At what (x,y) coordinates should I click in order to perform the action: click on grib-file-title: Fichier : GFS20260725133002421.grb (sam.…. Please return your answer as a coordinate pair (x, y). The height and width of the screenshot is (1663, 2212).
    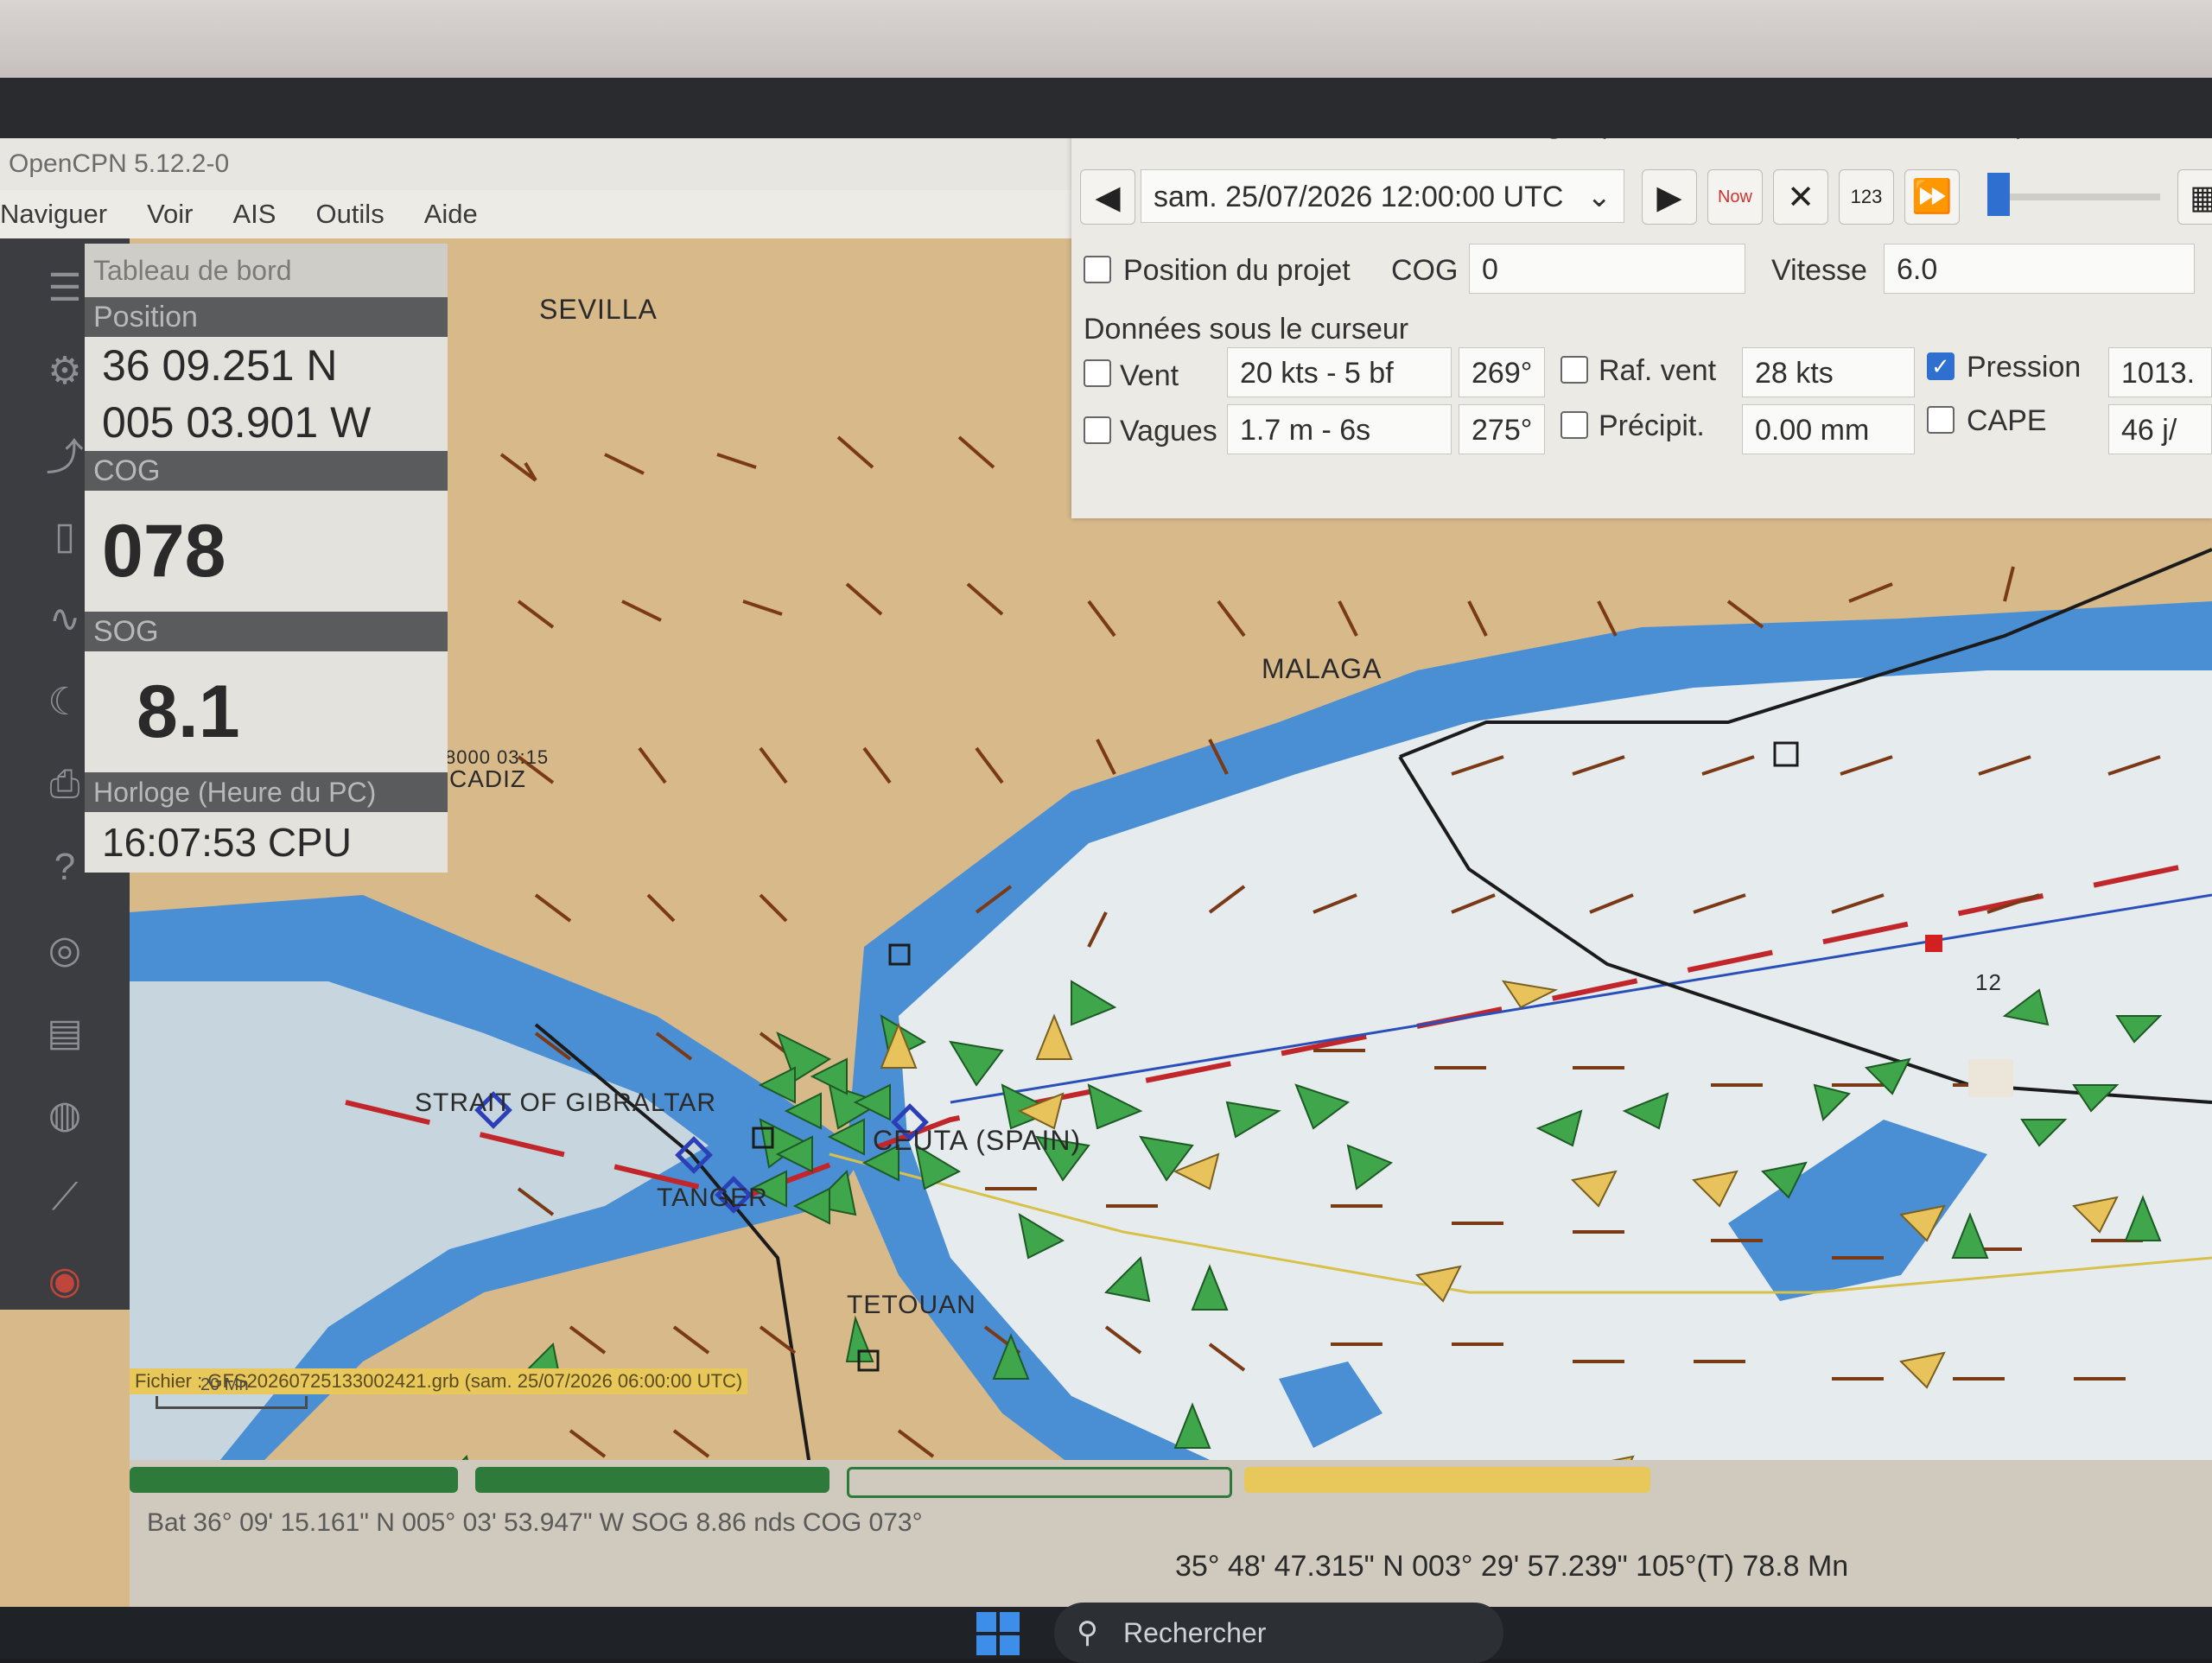
    Looking at the image, I should click on (1641, 150).